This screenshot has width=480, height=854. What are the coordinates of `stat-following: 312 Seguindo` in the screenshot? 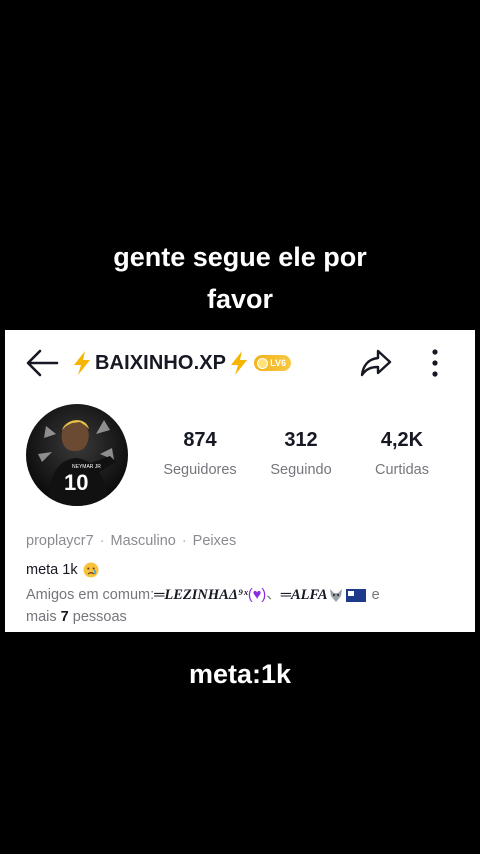 It's located at (301, 453).